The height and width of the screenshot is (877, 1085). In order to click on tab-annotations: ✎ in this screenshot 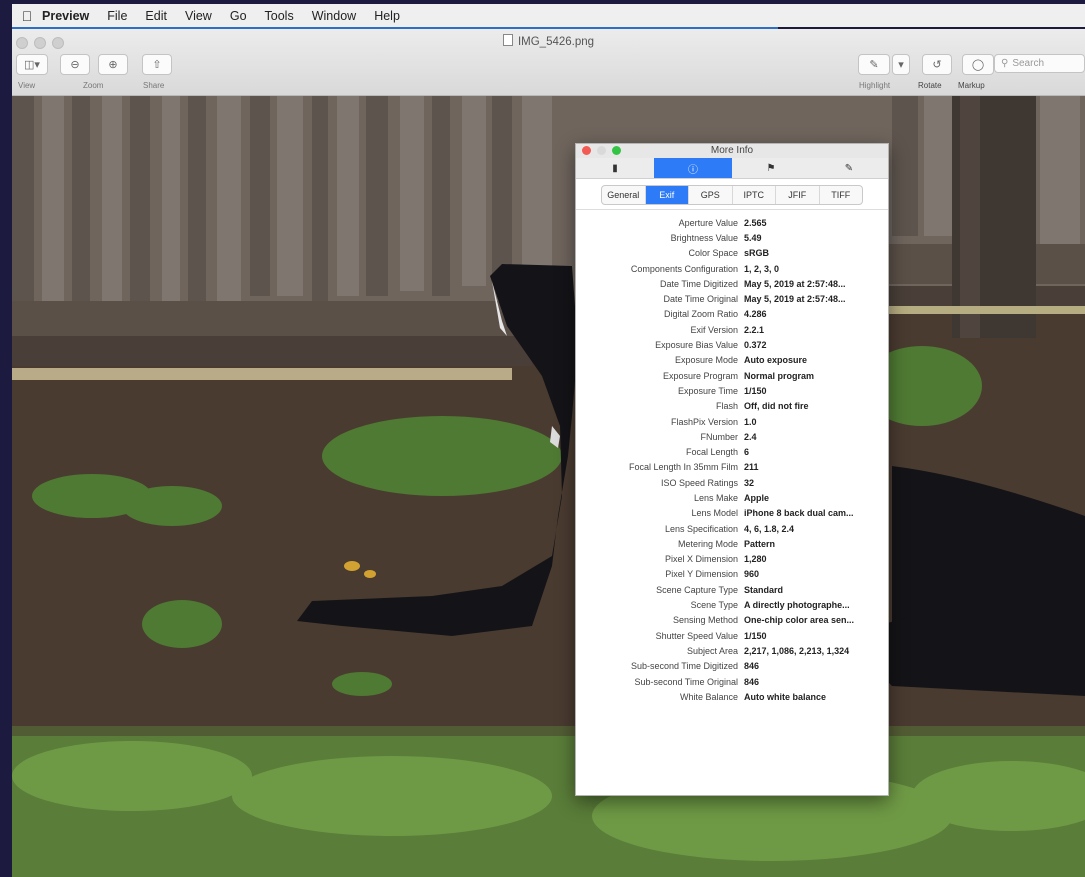, I will do `click(849, 168)`.